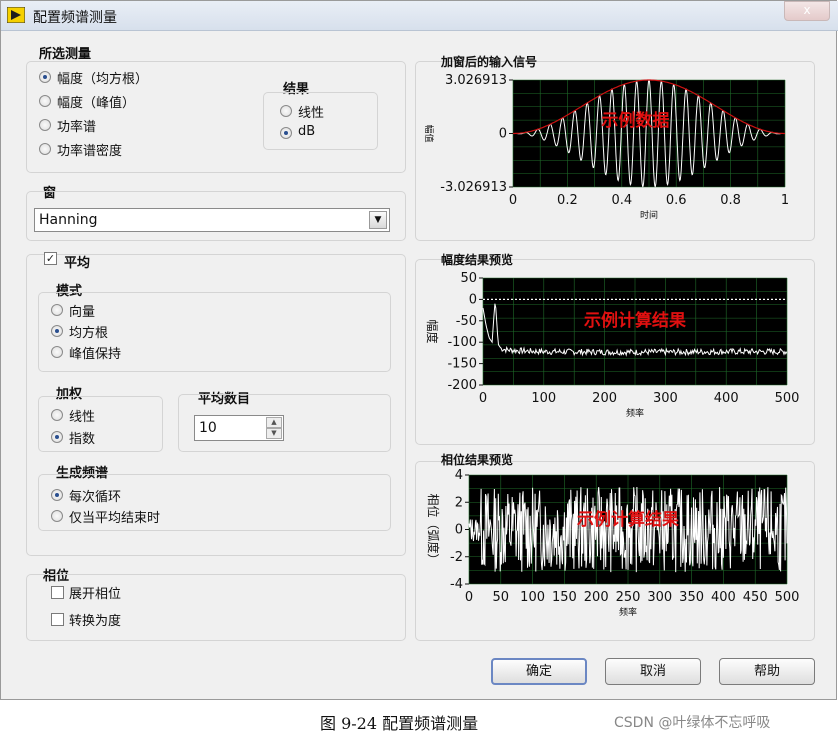 Image resolution: width=839 pixels, height=739 pixels. Describe the element at coordinates (459, 502) in the screenshot. I see `chart2-ytick: 2` at that location.